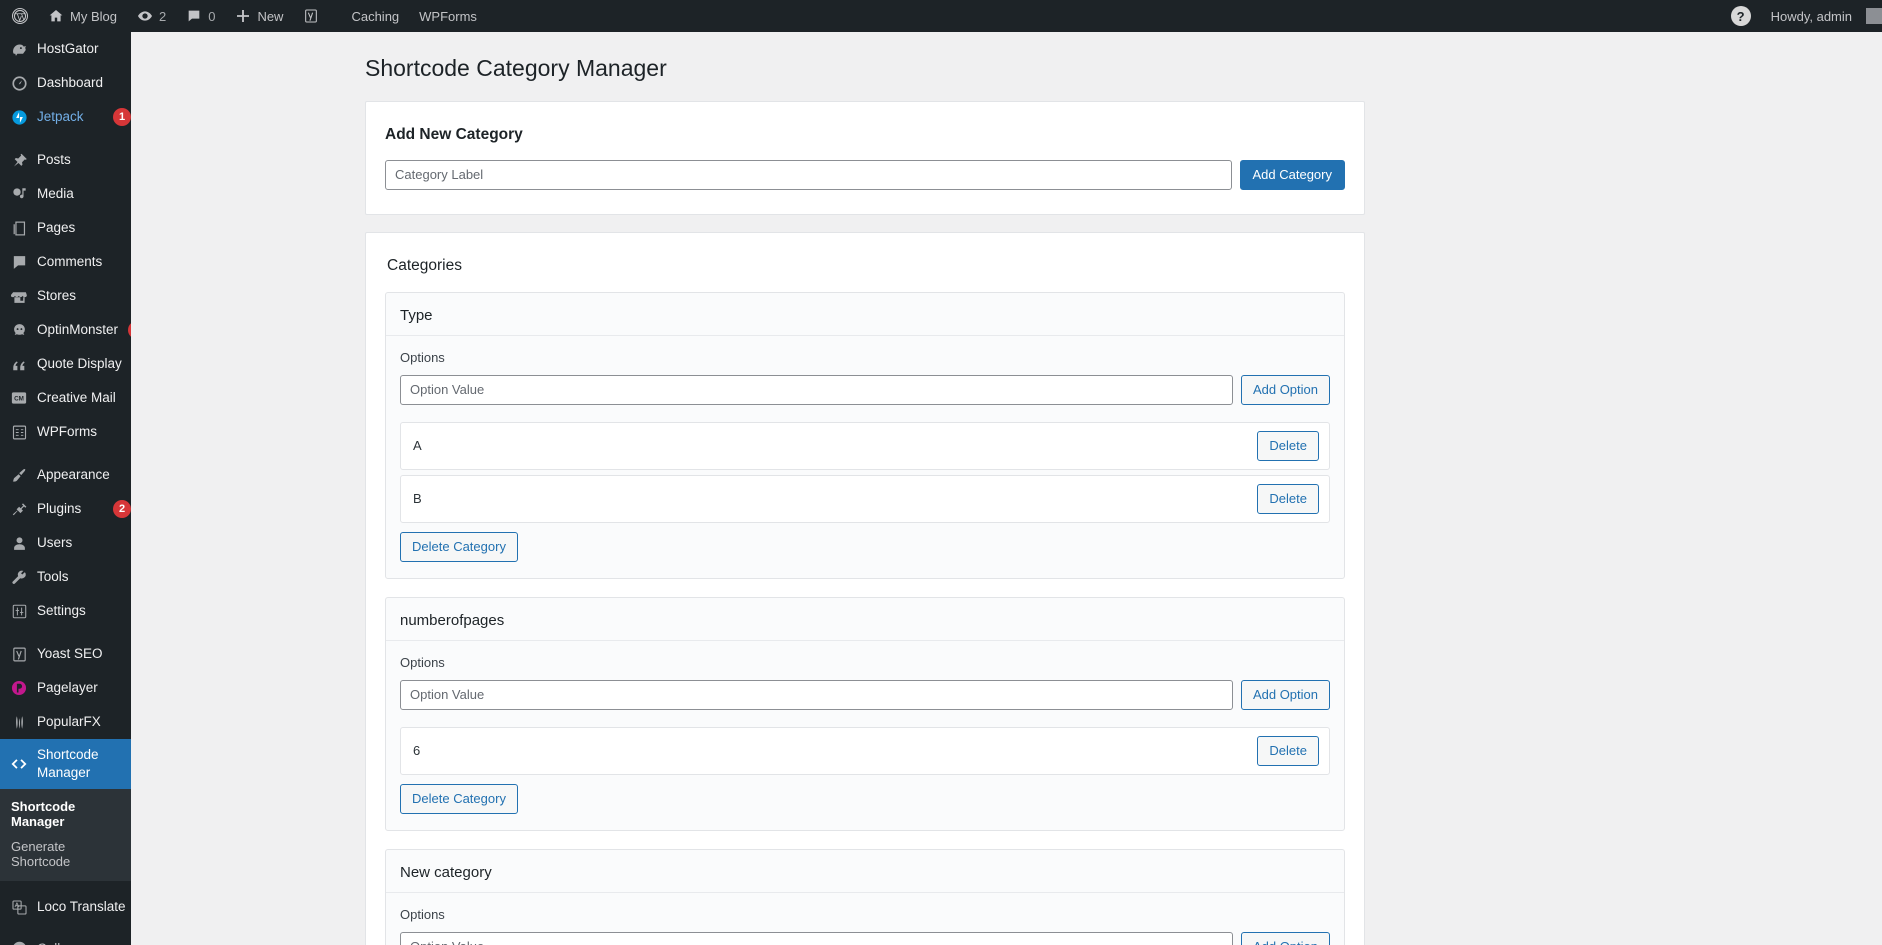 The image size is (1882, 945). I want to click on plug-icon, so click(19, 509).